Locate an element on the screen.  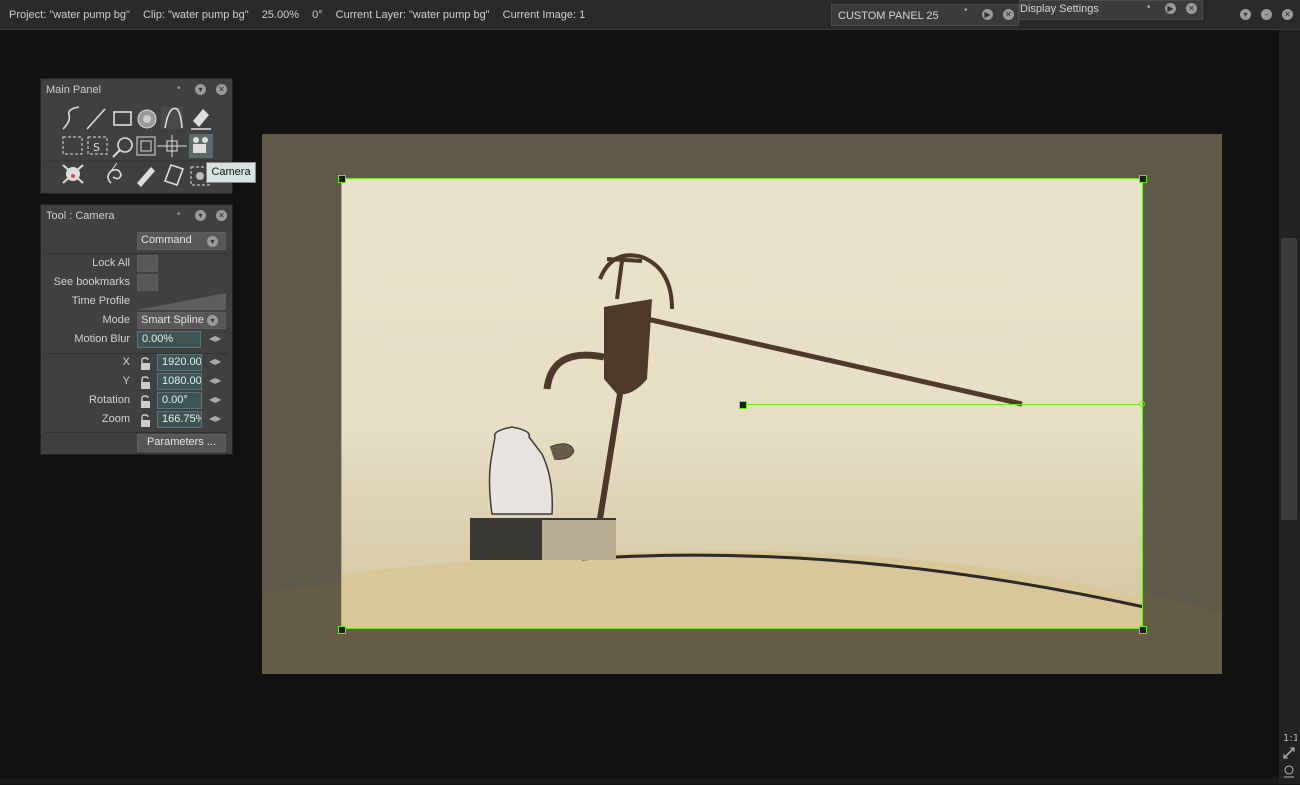
pen-icon is located at coordinates (146, 177).